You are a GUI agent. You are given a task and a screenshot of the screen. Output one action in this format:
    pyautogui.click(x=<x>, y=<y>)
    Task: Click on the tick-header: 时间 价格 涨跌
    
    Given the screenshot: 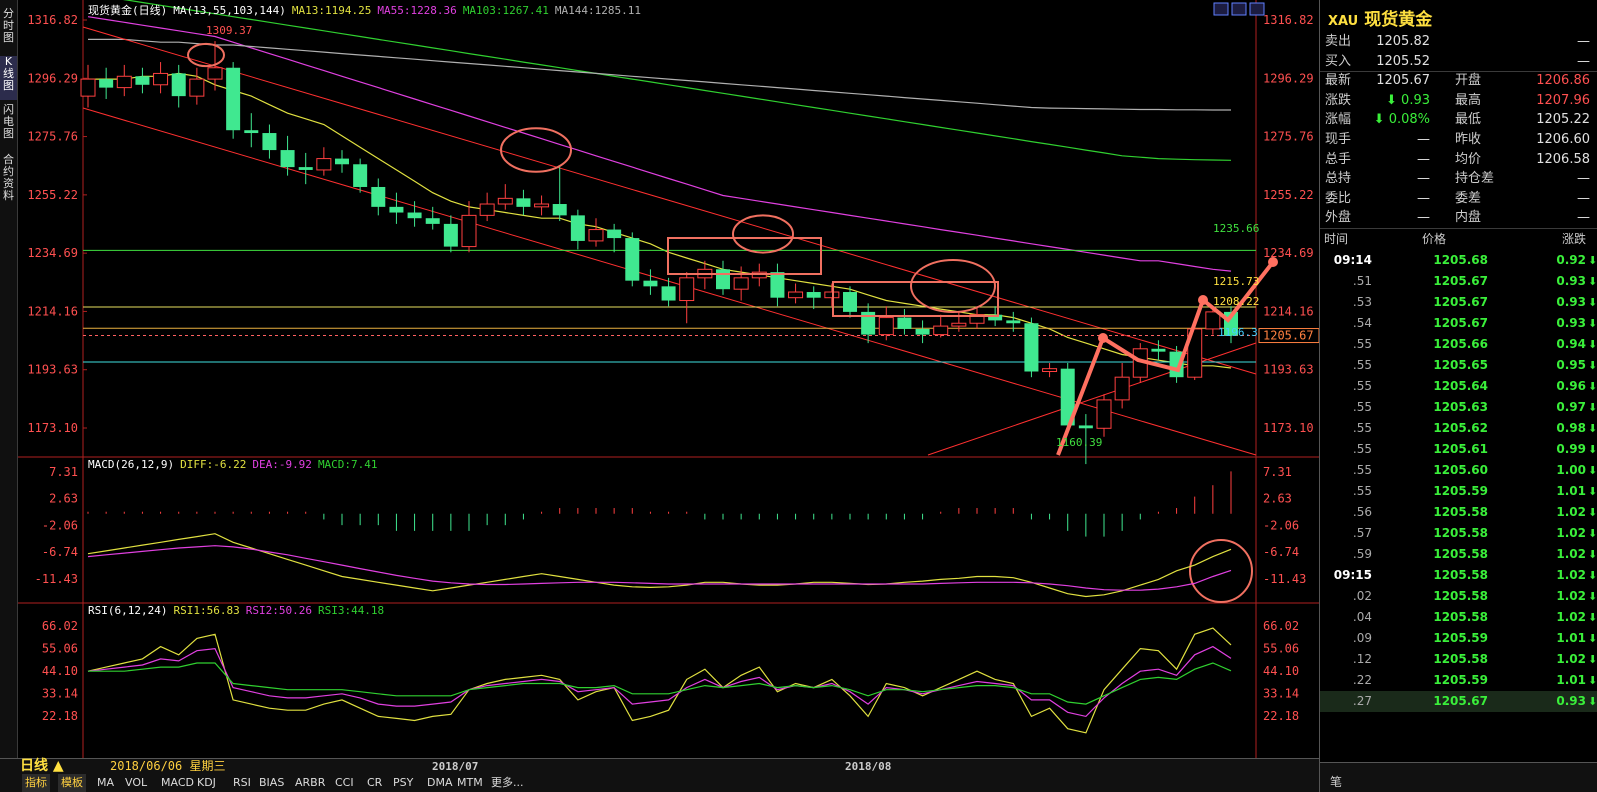 What is the action you would take?
    pyautogui.click(x=1458, y=238)
    